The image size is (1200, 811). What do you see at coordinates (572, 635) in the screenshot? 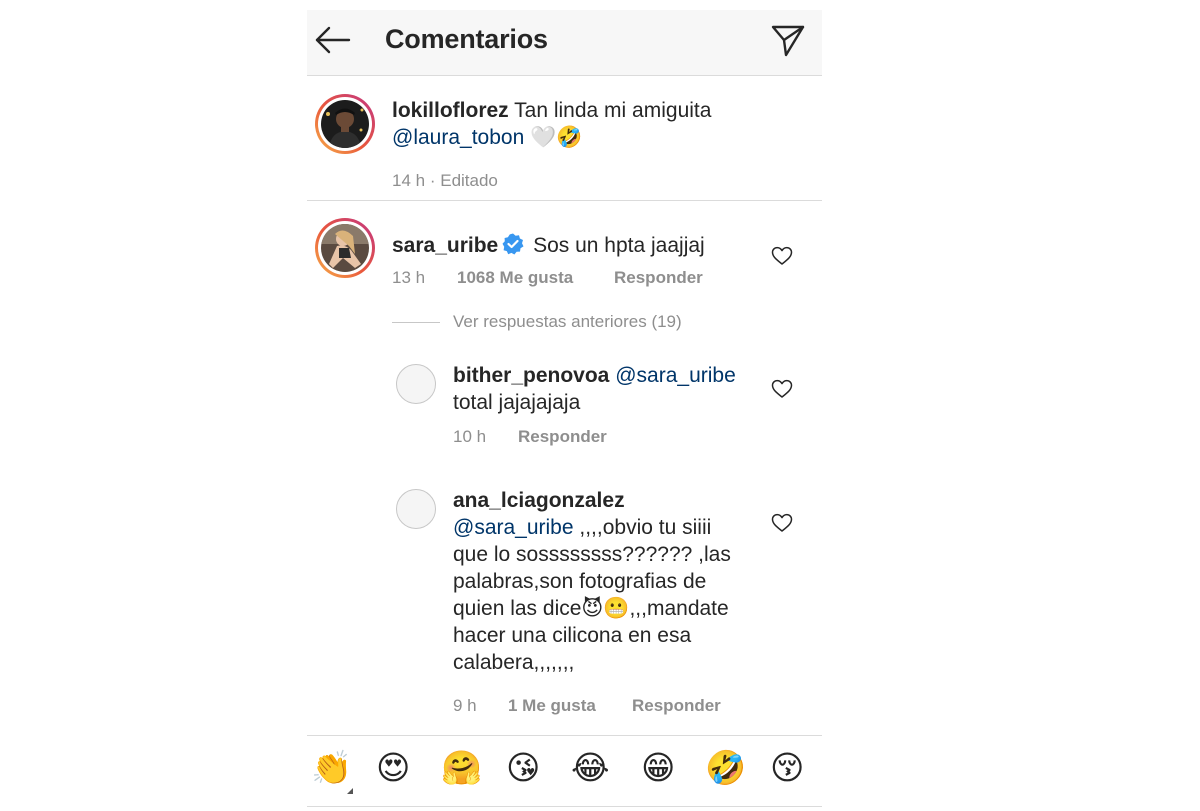
I see `reply-text-line-5: hacer una cilicona en esa` at bounding box center [572, 635].